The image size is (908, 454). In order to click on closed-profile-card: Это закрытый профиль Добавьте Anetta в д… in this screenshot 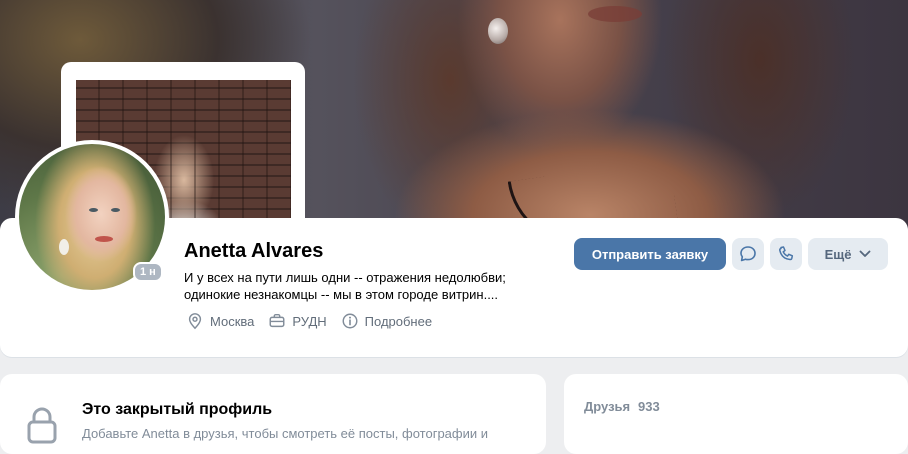, I will do `click(273, 414)`.